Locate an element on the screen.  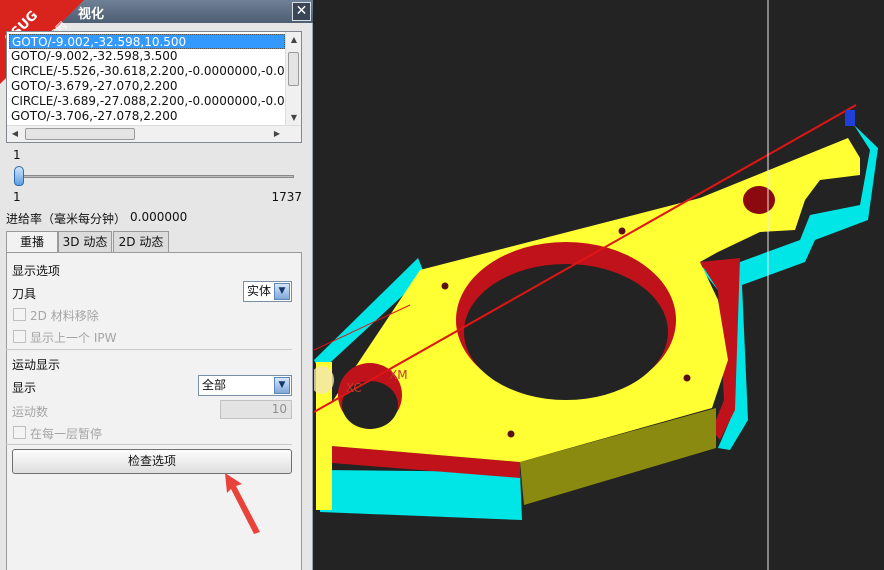
list-item: GOTO/-3.679,-27.070,2.200 is located at coordinates (147, 86).